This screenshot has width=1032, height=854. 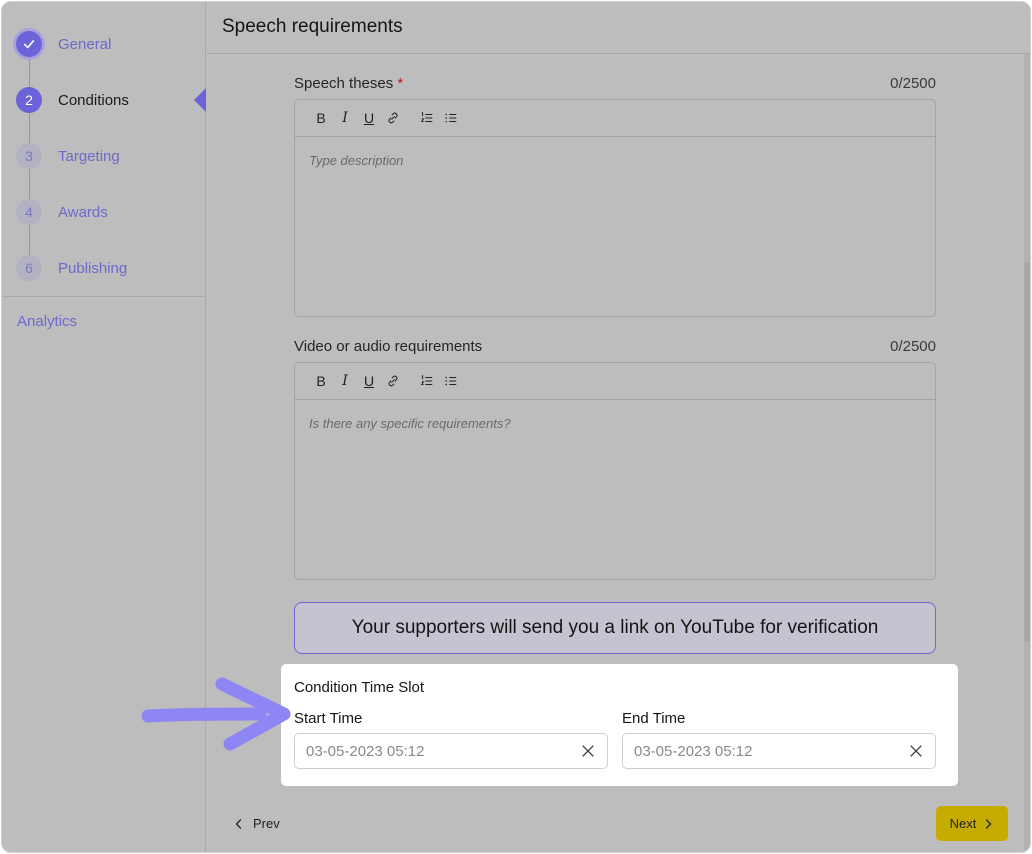 I want to click on step-label-publishing: Publishing, so click(x=93, y=268).